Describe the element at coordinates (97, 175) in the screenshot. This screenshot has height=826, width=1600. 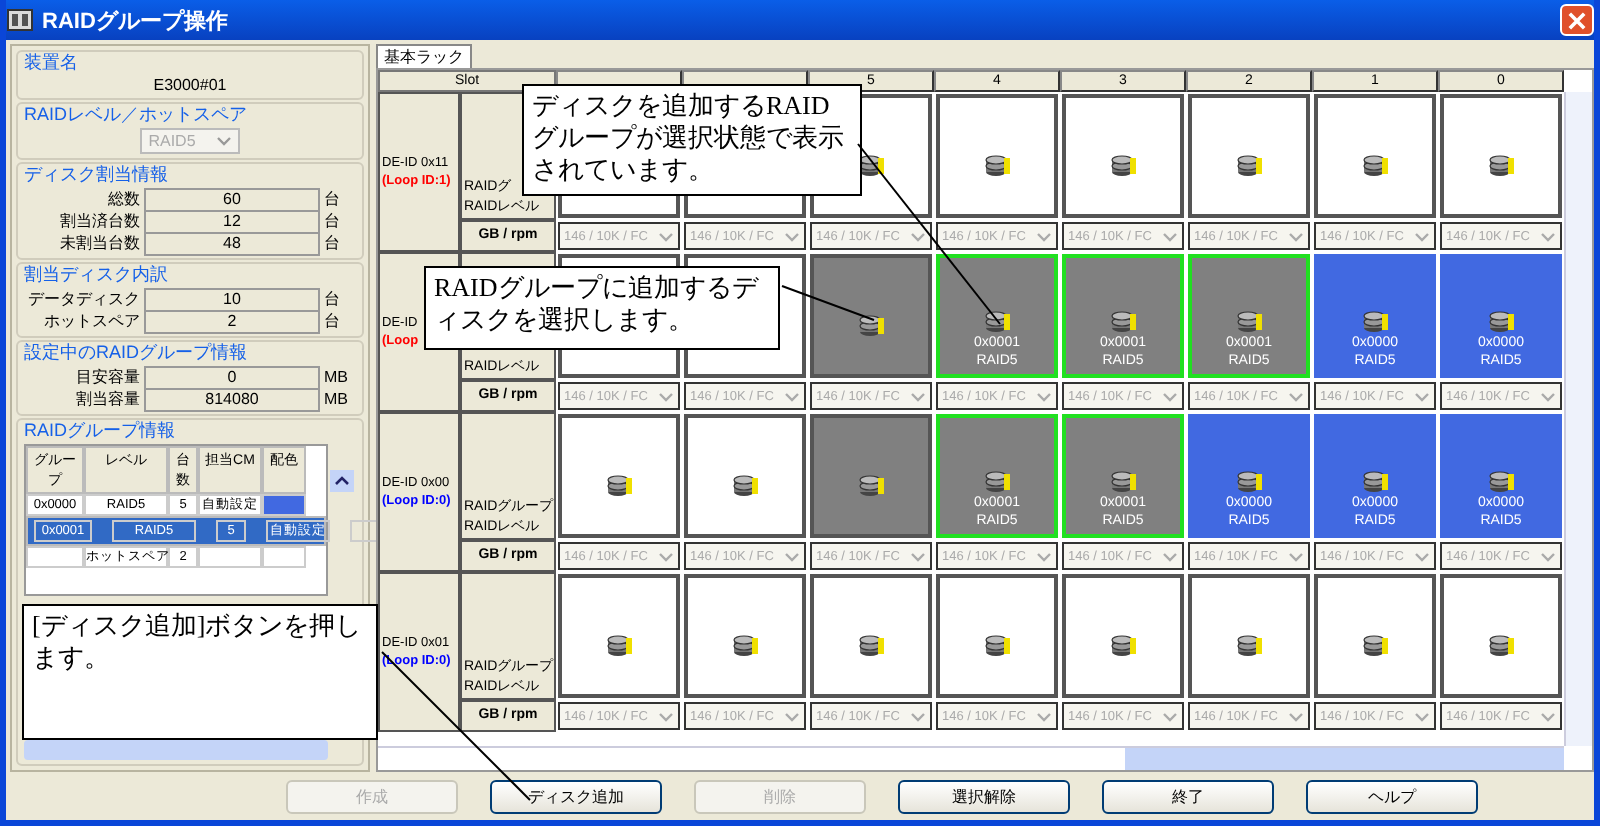
I see `group-heading: ディスク割当情報` at that location.